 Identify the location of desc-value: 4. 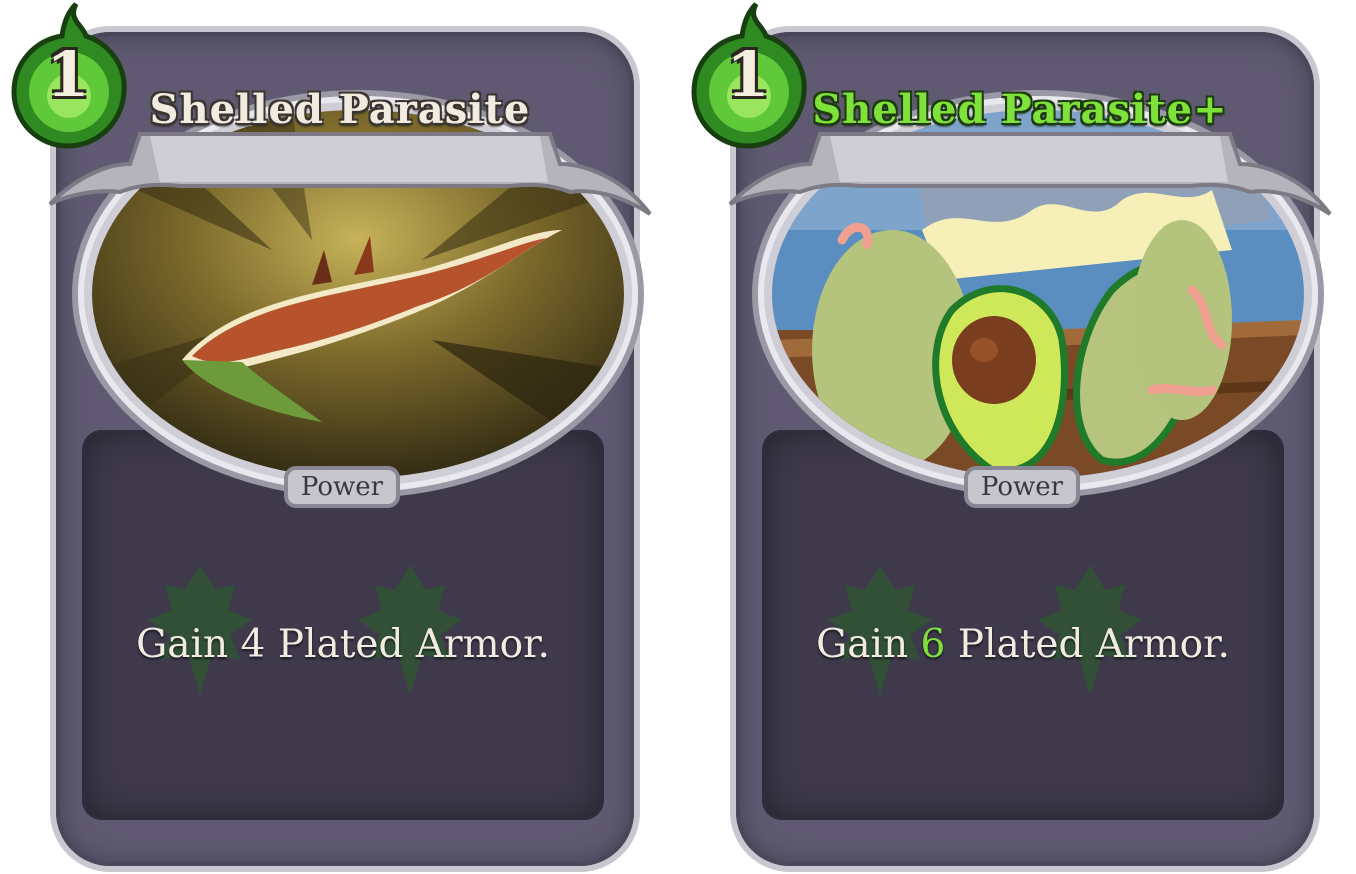
(253, 644).